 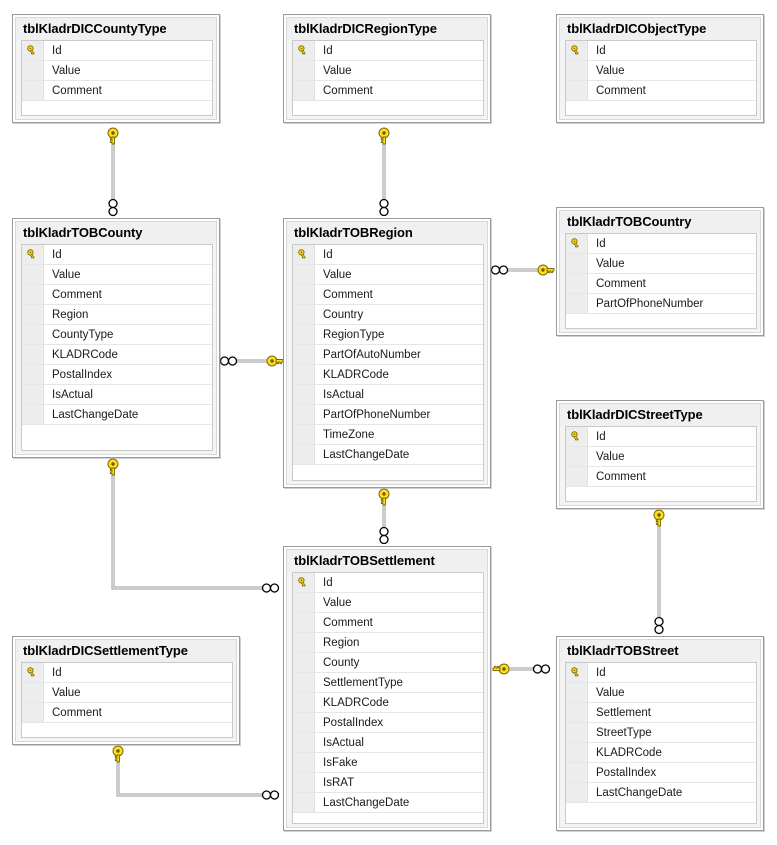 I want to click on table-tblKladrDICSettlementType: tblKladrDICSettlementType Id Value Comment, so click(x=126, y=690).